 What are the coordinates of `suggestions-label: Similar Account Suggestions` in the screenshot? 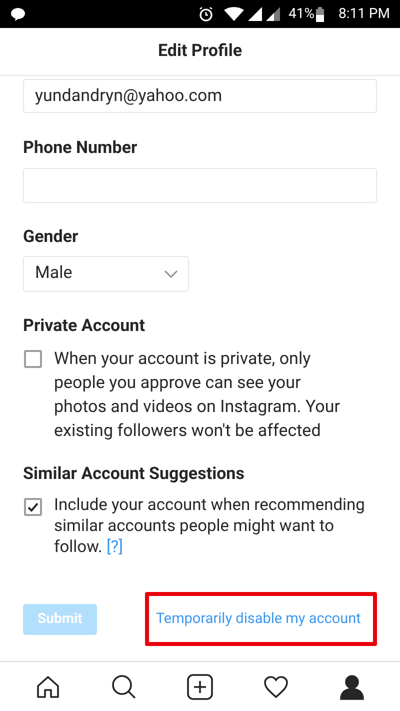 It's located at (134, 474).